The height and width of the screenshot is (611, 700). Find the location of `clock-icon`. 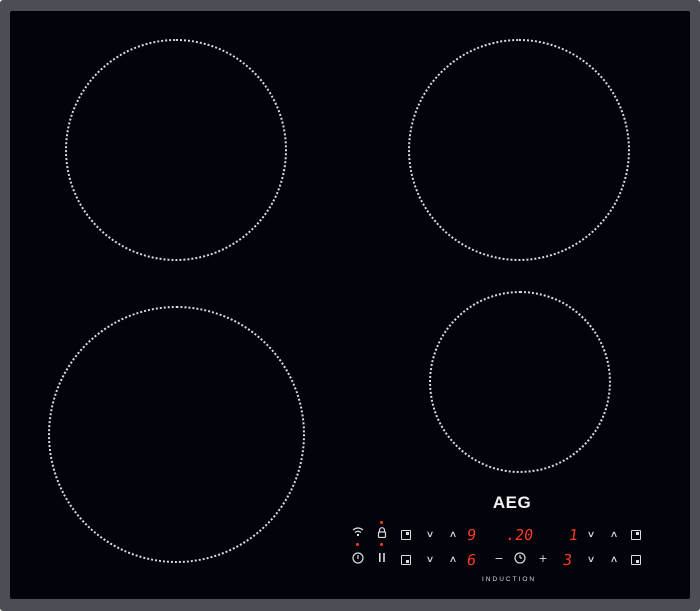

clock-icon is located at coordinates (520, 558).